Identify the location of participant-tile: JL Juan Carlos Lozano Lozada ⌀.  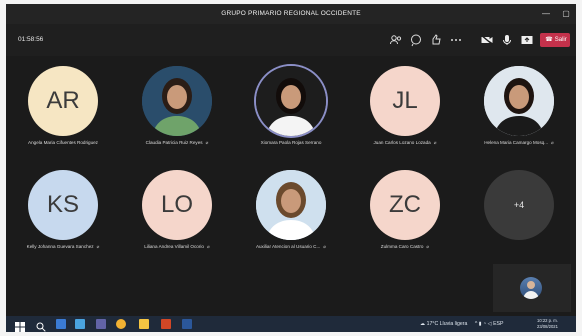
(405, 106).